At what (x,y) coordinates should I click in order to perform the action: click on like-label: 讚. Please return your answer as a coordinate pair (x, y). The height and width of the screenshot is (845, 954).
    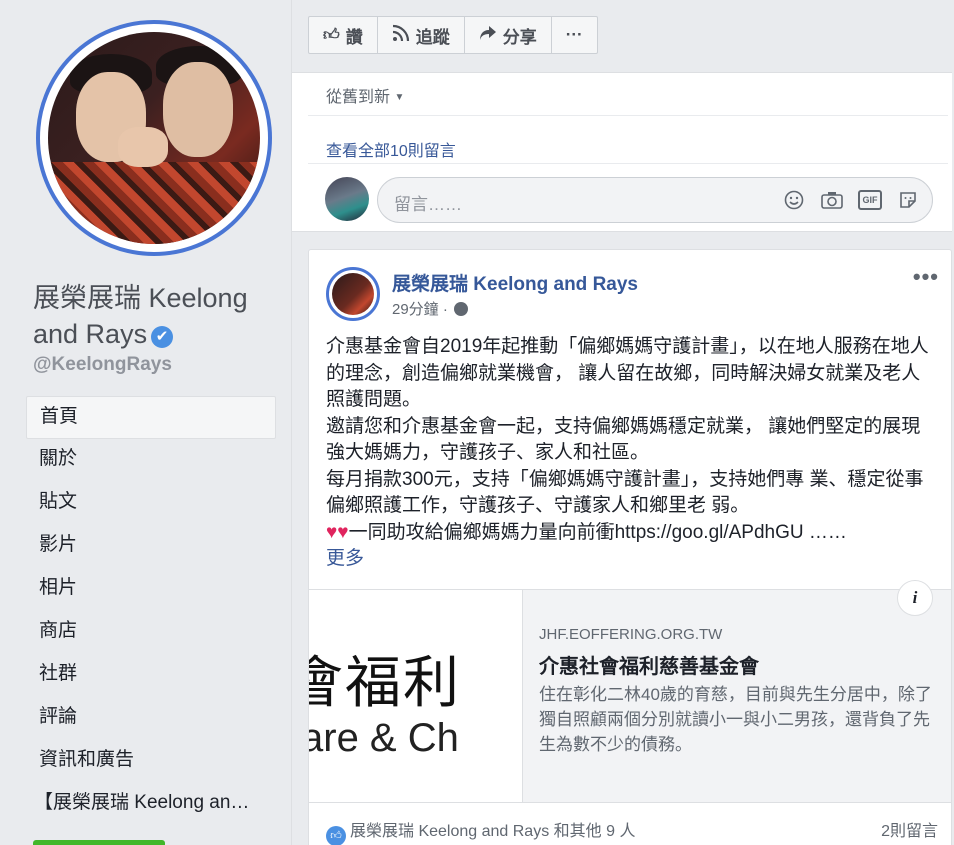
    Looking at the image, I should click on (354, 37).